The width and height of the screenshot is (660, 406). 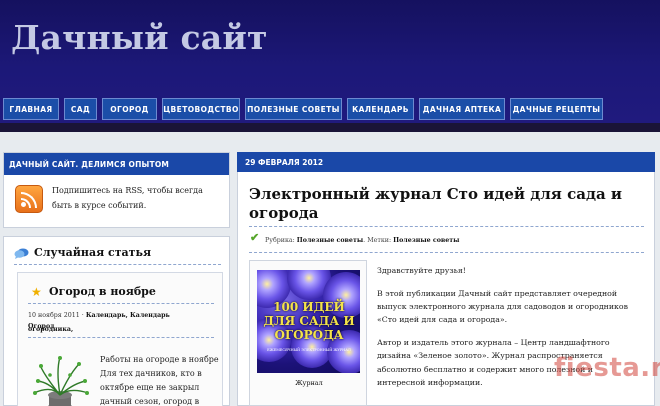 What do you see at coordinates (556, 109) in the screenshot?
I see `nav-item-recipes: Дачные рецепты` at bounding box center [556, 109].